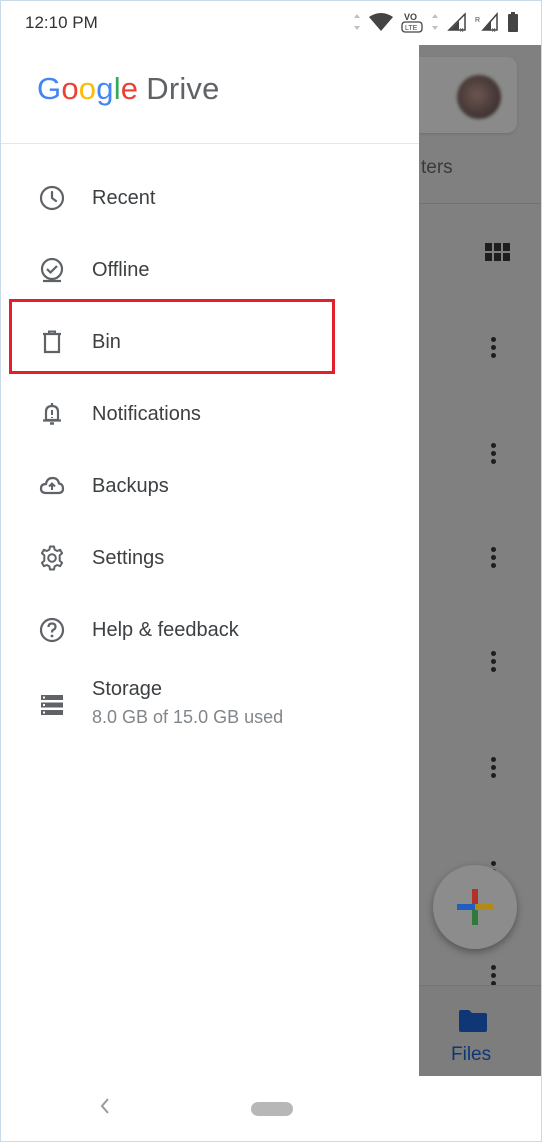  I want to click on drawer-item-recent: Recent, so click(210, 198).